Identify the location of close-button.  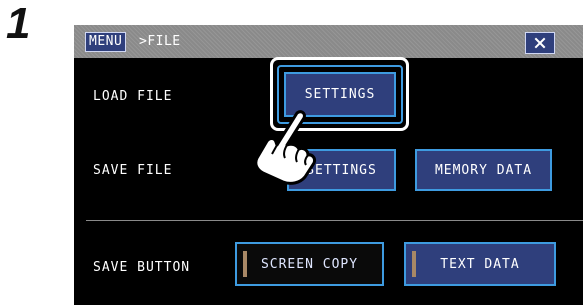
(540, 43).